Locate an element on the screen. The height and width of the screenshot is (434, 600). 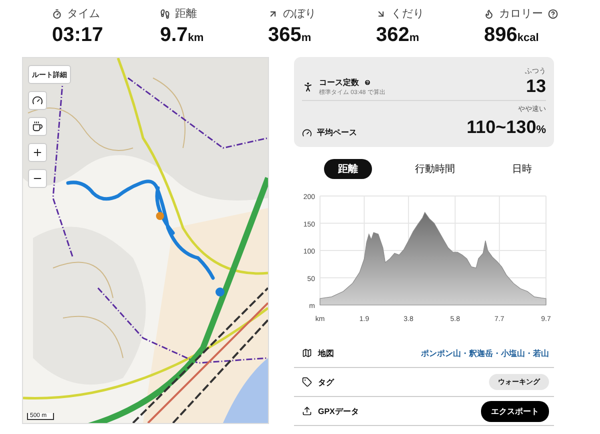
stat-label: くだり is located at coordinates (407, 14).